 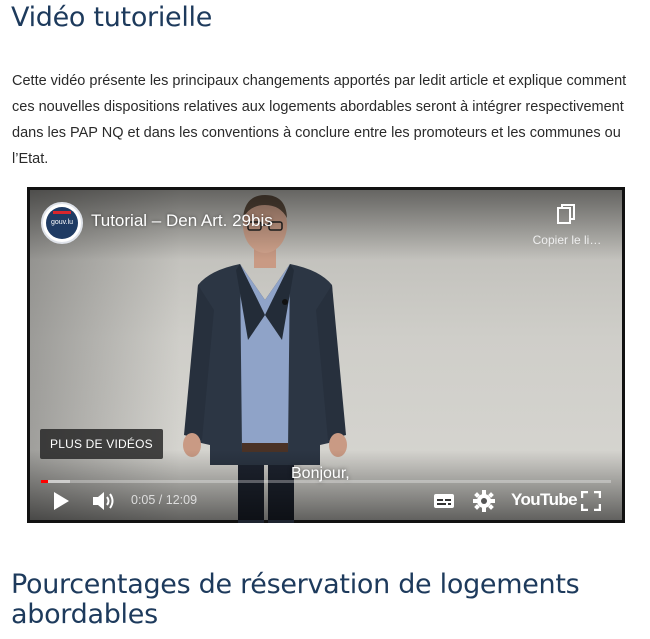 What do you see at coordinates (591, 501) in the screenshot?
I see `fullscreen-icon` at bounding box center [591, 501].